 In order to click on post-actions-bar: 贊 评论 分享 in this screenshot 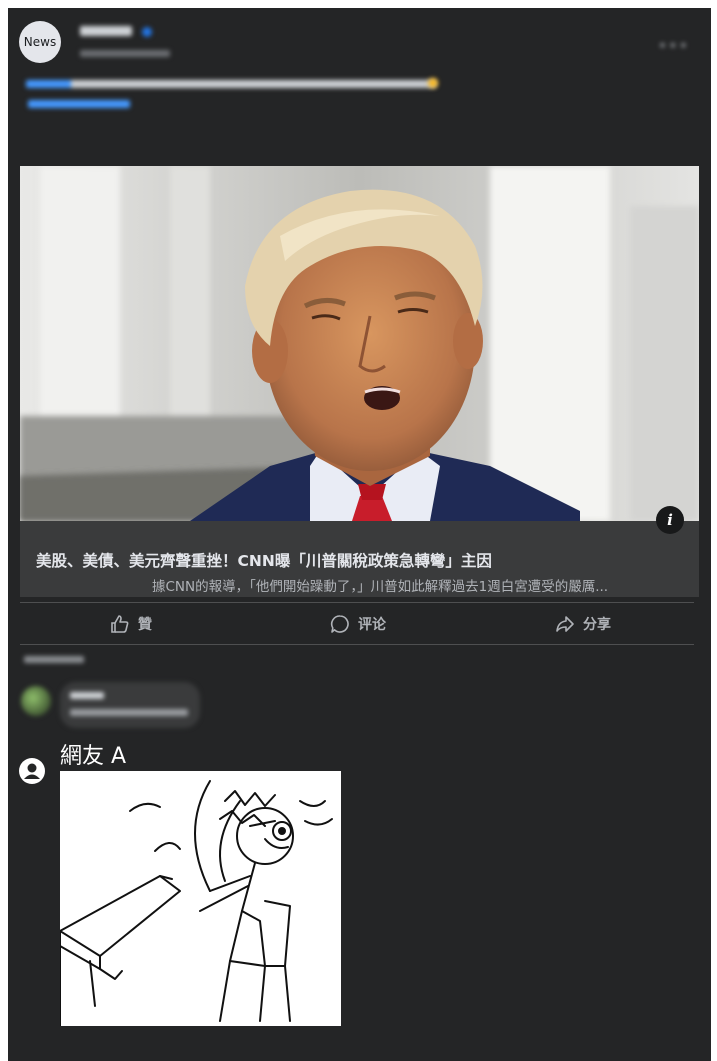, I will do `click(359, 624)`.